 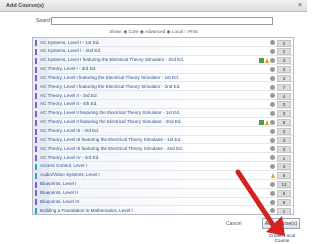 I want to click on green-status-icon, so click(x=261, y=60).